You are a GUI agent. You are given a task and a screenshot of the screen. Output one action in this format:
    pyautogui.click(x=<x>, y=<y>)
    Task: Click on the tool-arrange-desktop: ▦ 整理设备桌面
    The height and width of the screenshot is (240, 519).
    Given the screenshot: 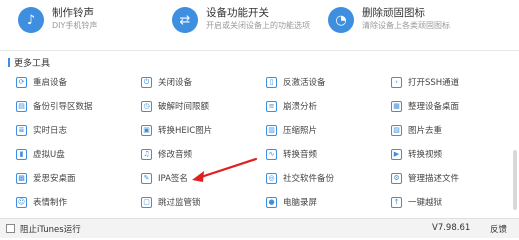 What is the action you would take?
    pyautogui.click(x=425, y=106)
    